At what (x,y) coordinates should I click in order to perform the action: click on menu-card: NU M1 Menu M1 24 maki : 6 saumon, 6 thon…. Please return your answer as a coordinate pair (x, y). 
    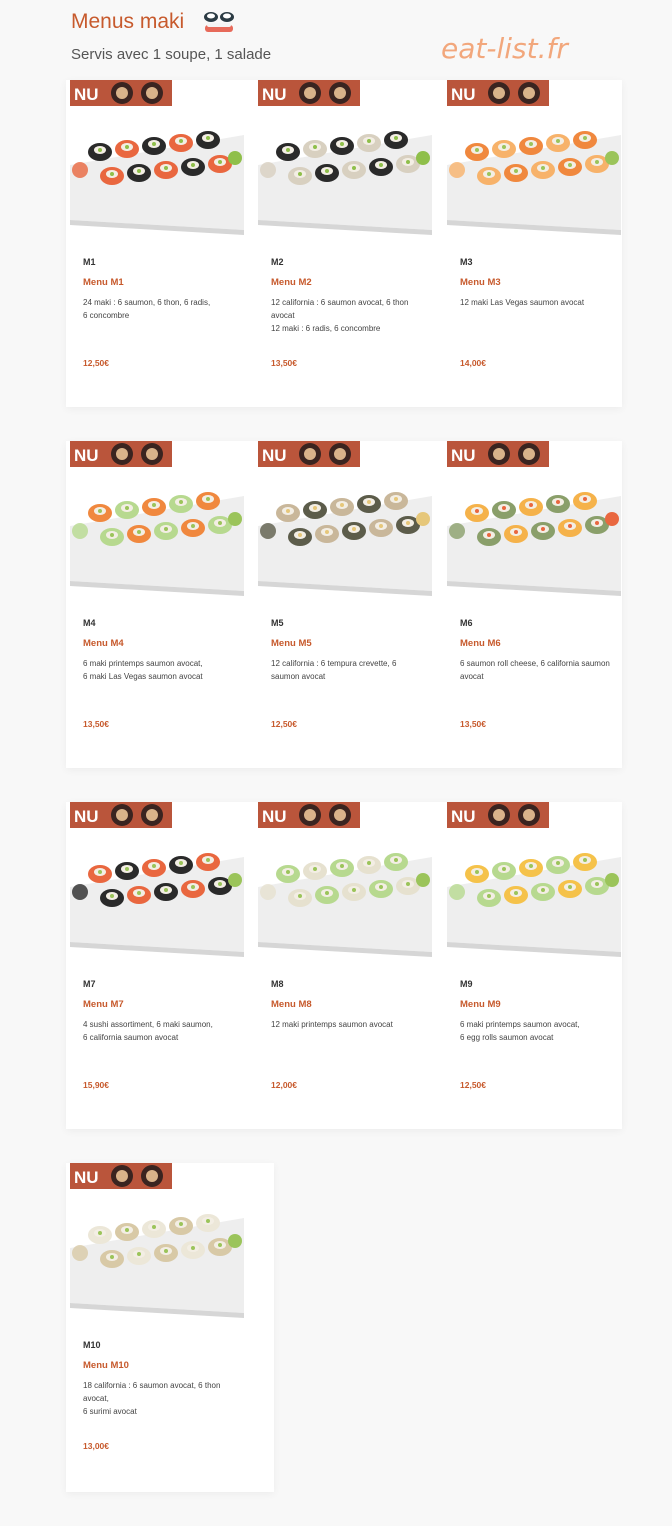
    Looking at the image, I should click on (157, 225).